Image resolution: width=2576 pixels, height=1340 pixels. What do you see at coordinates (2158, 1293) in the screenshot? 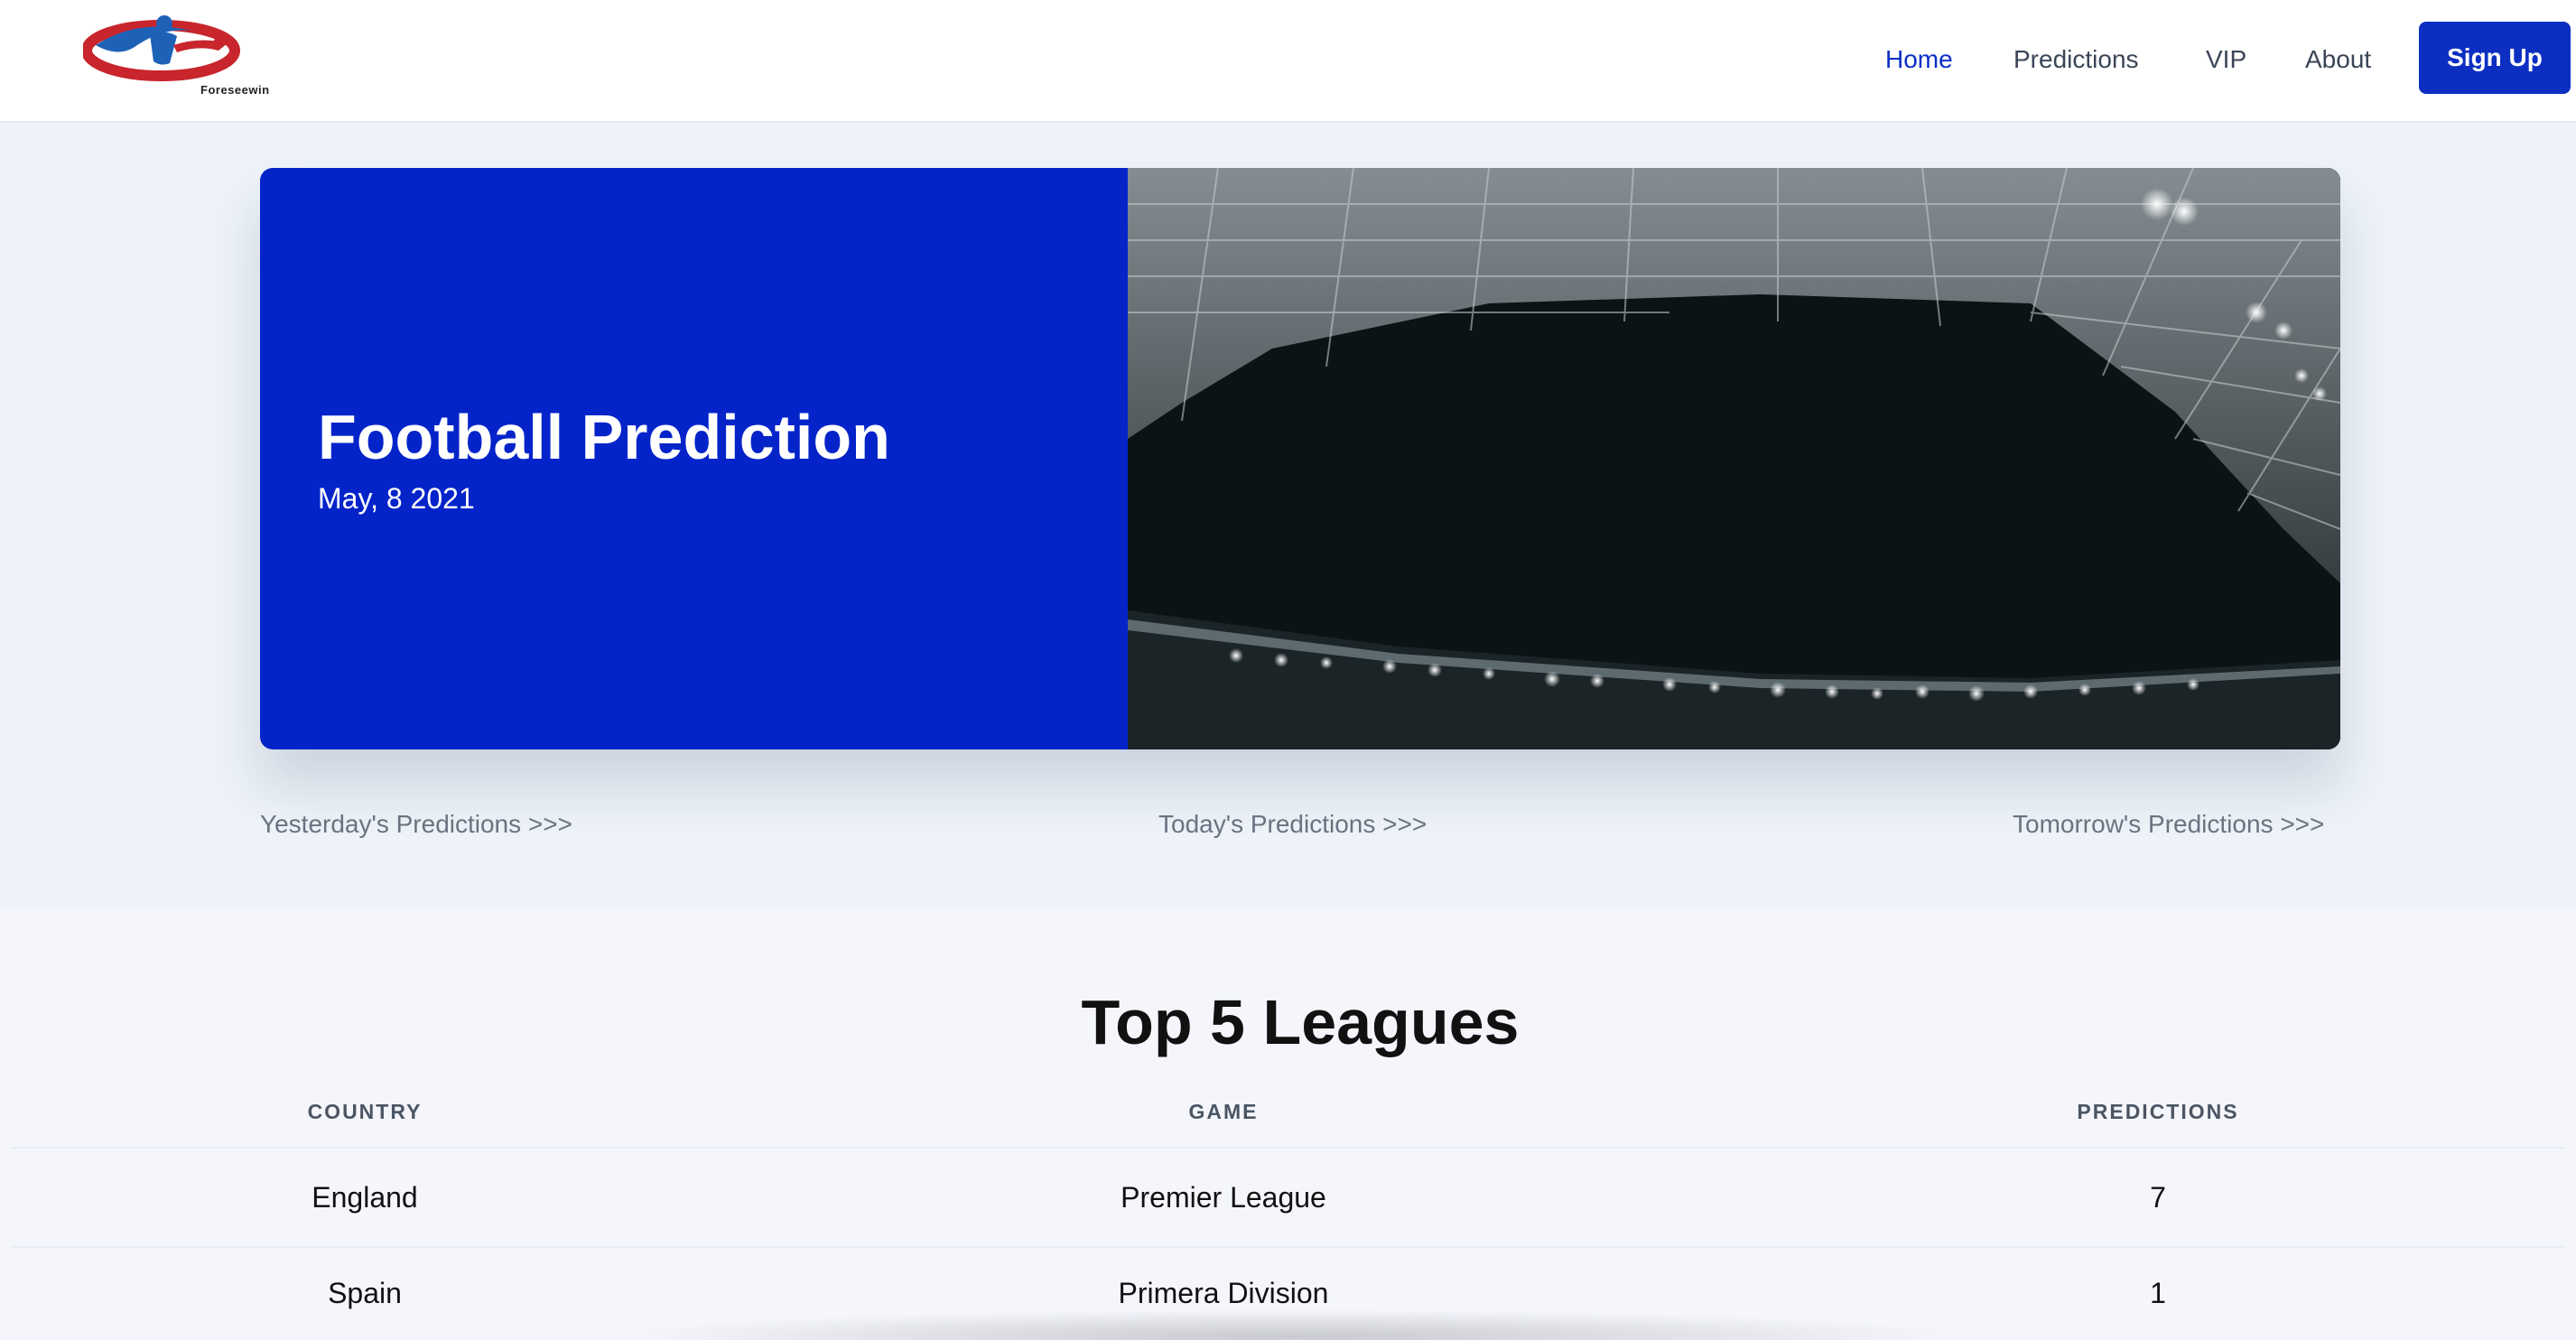
I see `table-cell-predictions: 1` at bounding box center [2158, 1293].